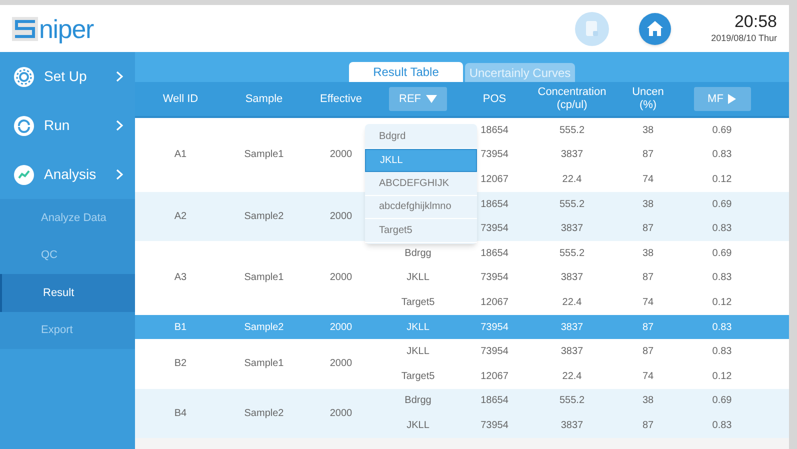 The width and height of the screenshot is (797, 449). What do you see at coordinates (180, 413) in the screenshot?
I see `table-cell-text: B4` at bounding box center [180, 413].